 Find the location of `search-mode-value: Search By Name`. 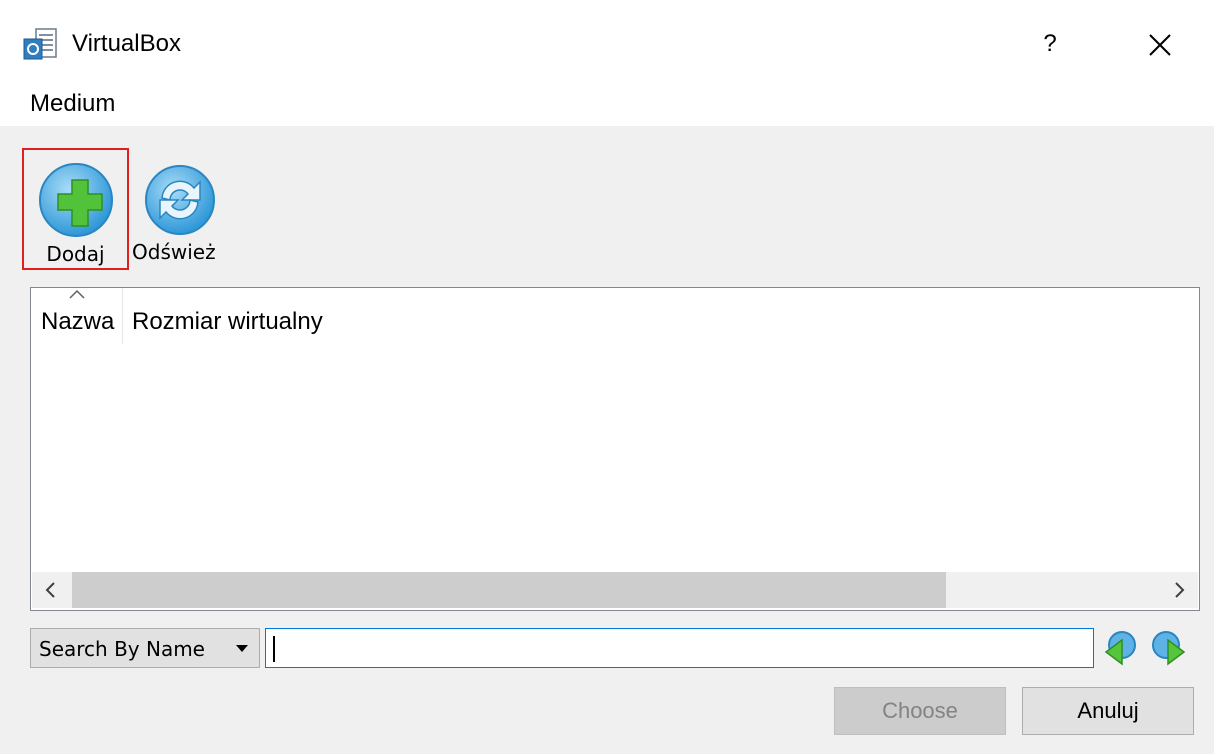

search-mode-value: Search By Name is located at coordinates (122, 649).